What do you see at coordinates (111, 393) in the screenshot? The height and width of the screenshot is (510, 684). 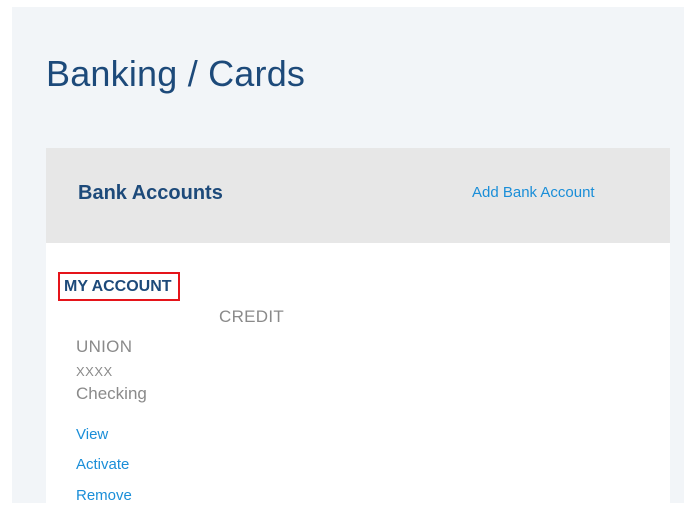 I see `account-kind: Checking` at bounding box center [111, 393].